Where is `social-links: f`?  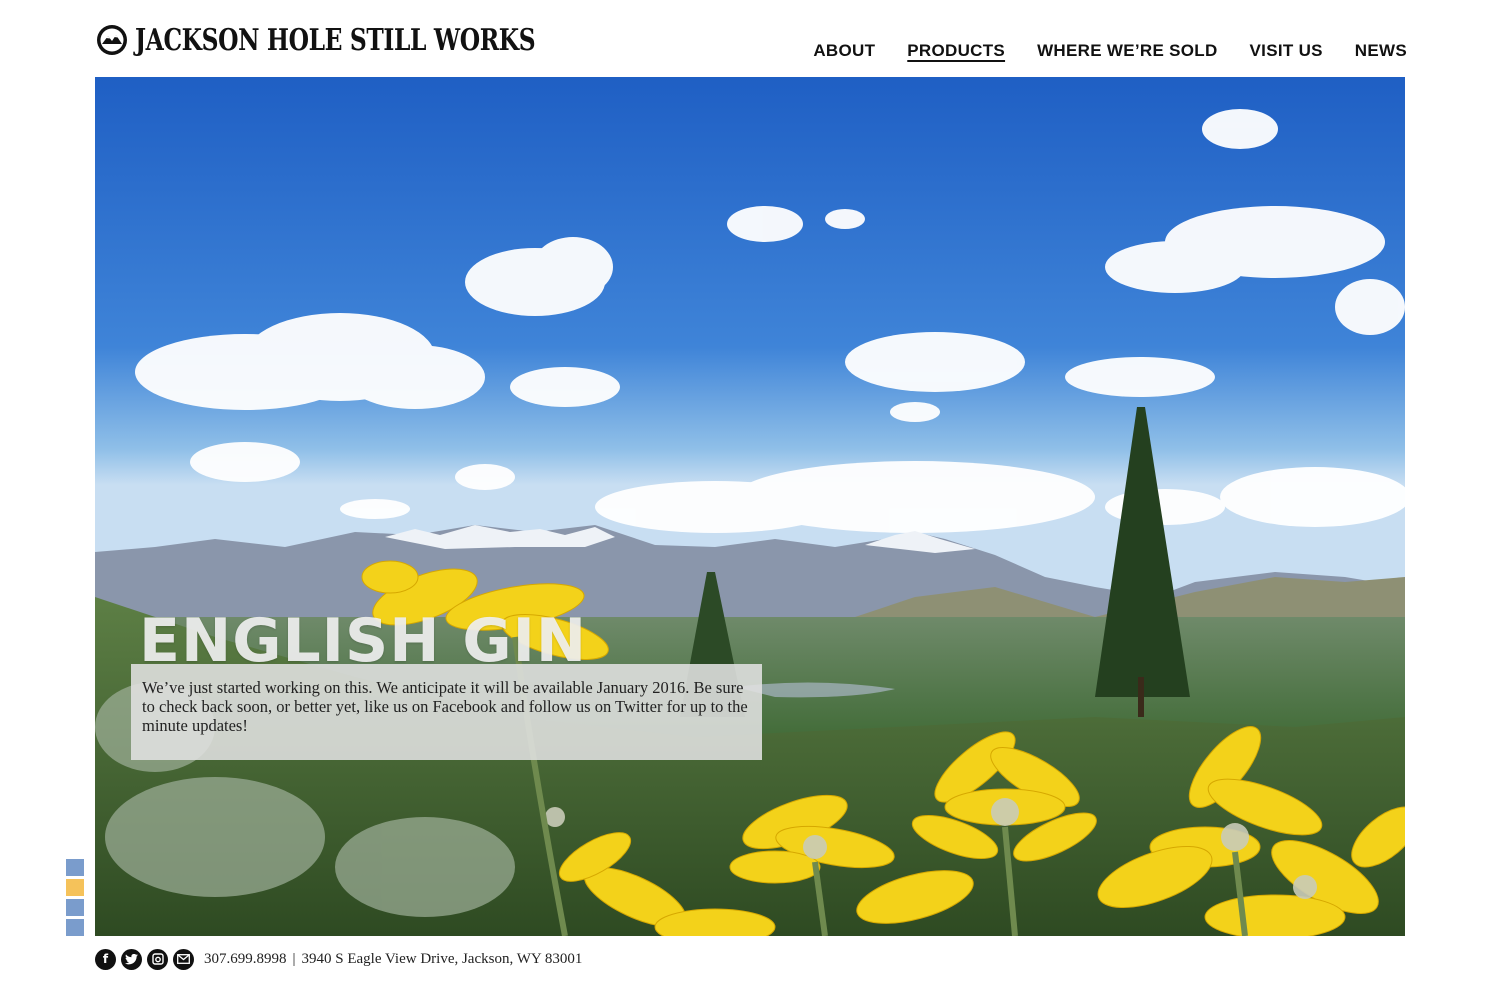
social-links: f is located at coordinates (144, 959).